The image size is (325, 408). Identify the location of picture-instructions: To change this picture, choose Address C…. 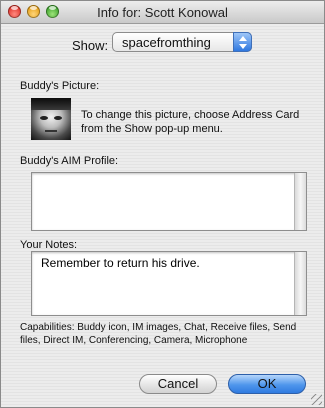
(190, 122).